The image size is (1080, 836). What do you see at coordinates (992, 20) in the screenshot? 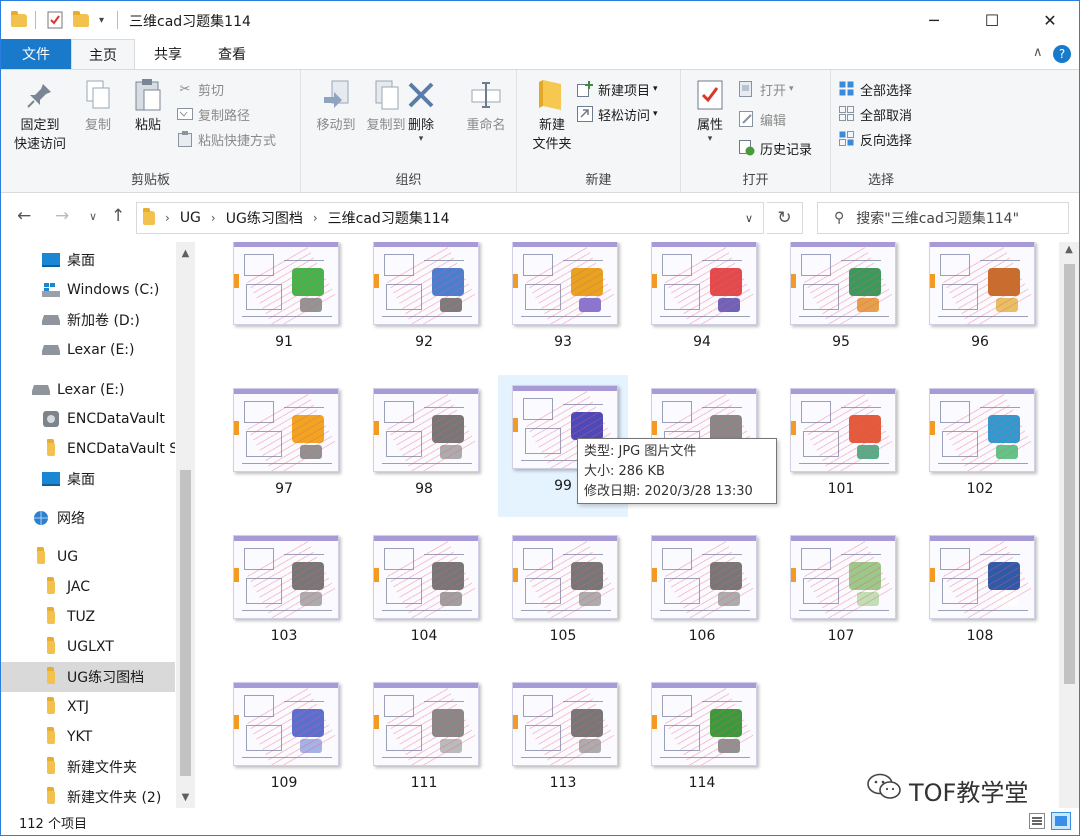
I see `maximize-button: ☐` at bounding box center [992, 20].